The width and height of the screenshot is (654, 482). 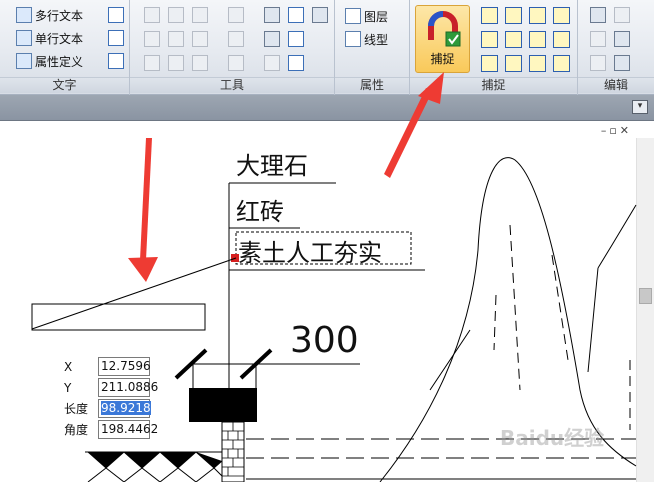 What do you see at coordinates (236, 39) in the screenshot?
I see `explode-icon` at bounding box center [236, 39].